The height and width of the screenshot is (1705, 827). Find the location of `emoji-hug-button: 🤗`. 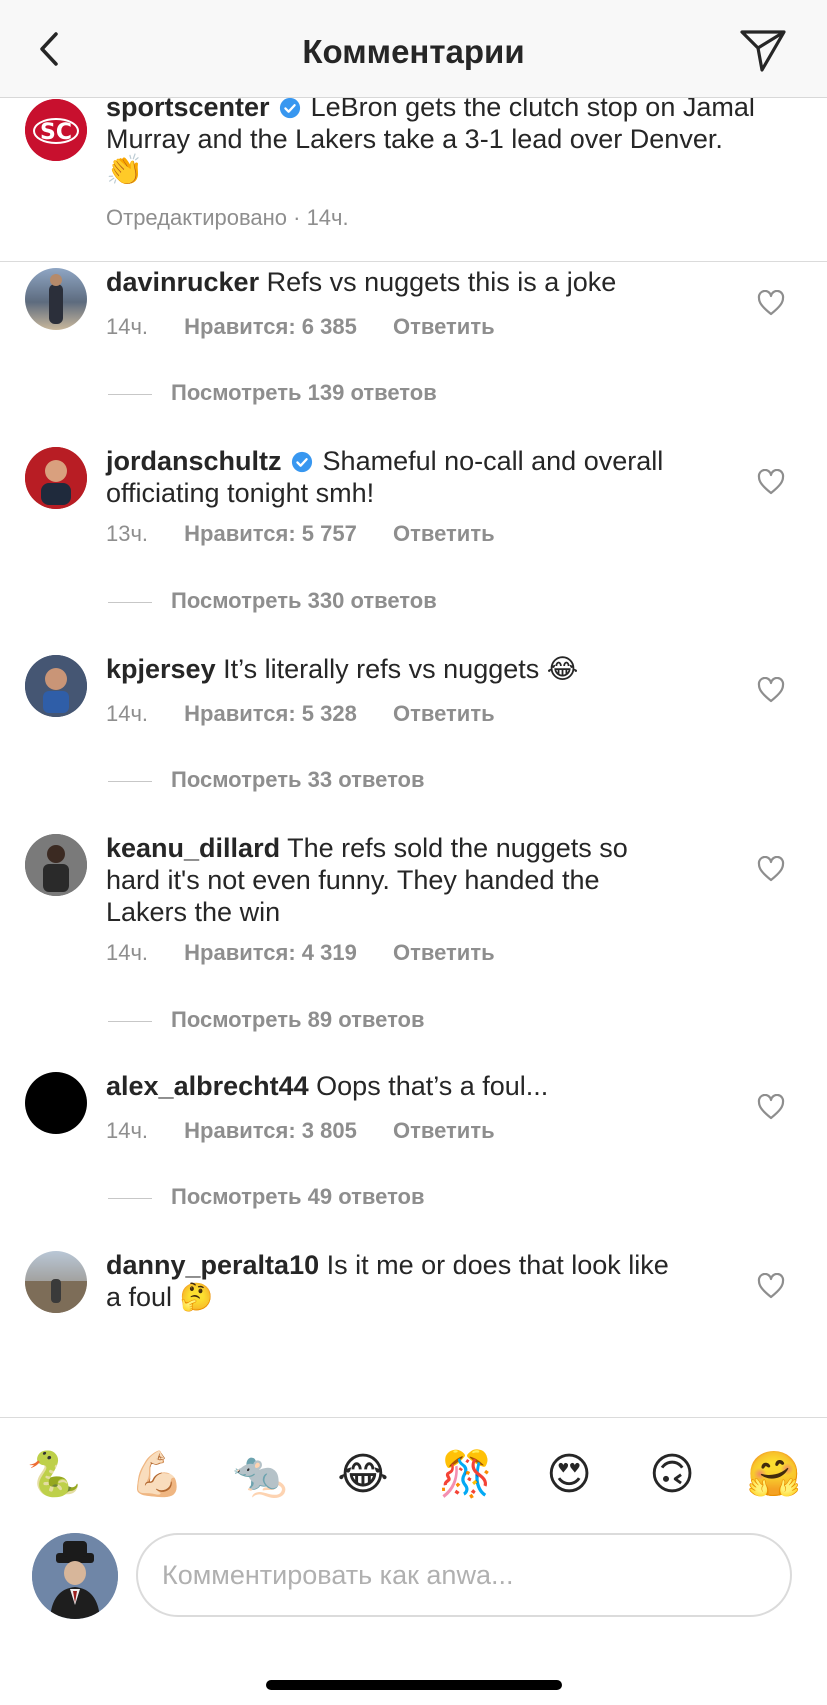

emoji-hug-button: 🤗 is located at coordinates (774, 1475).